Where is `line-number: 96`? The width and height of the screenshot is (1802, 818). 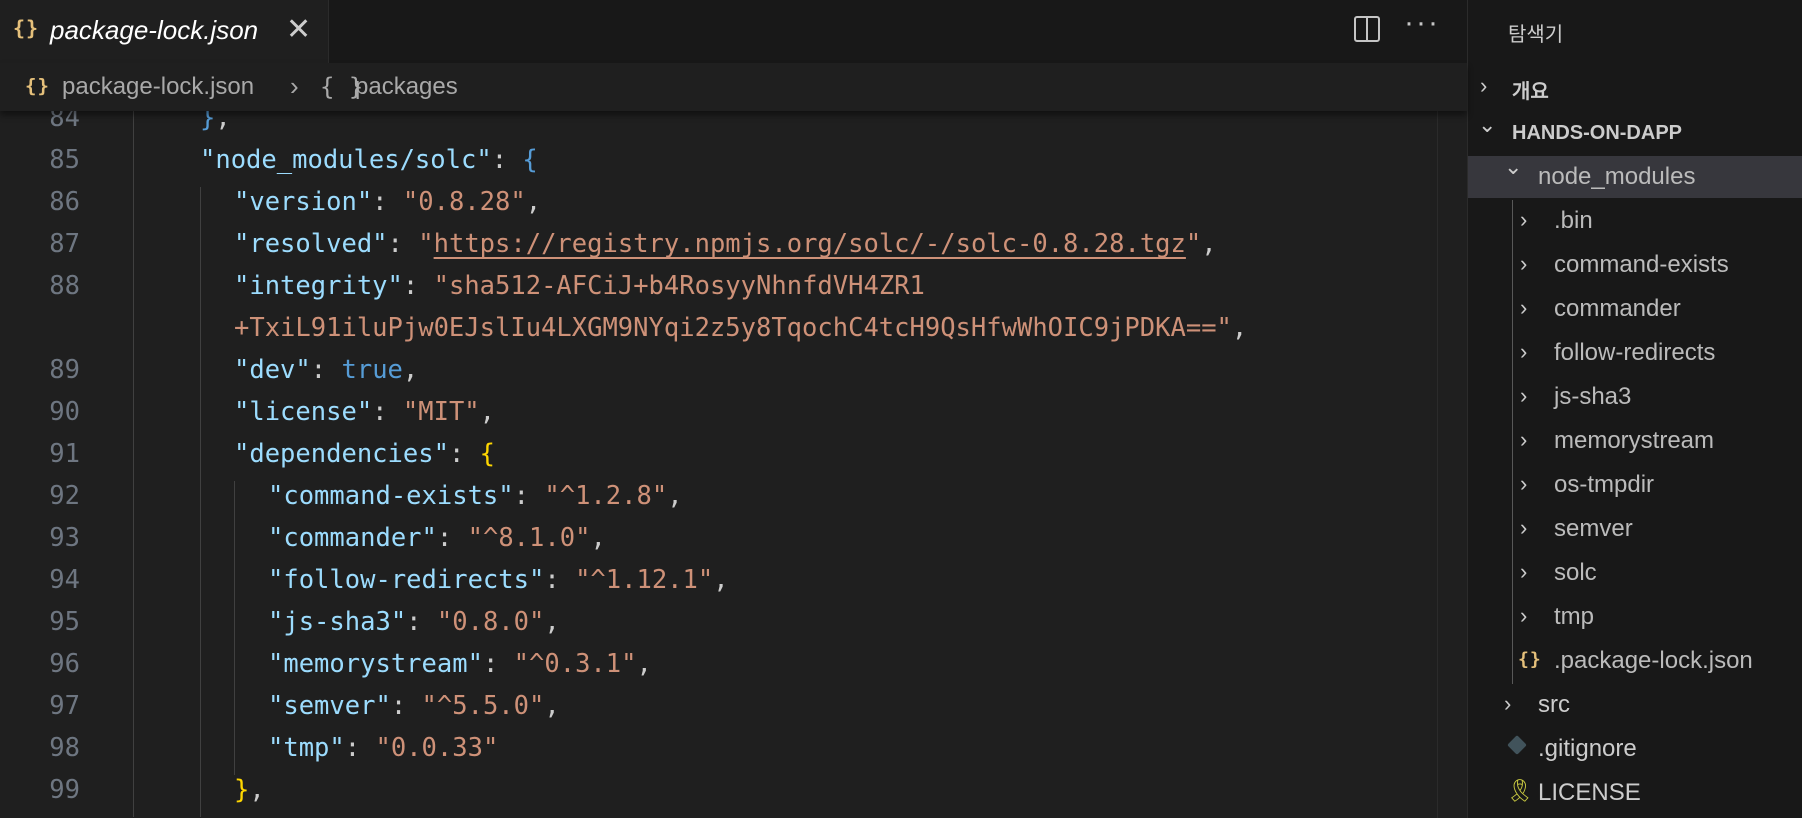 line-number: 96 is located at coordinates (64, 664).